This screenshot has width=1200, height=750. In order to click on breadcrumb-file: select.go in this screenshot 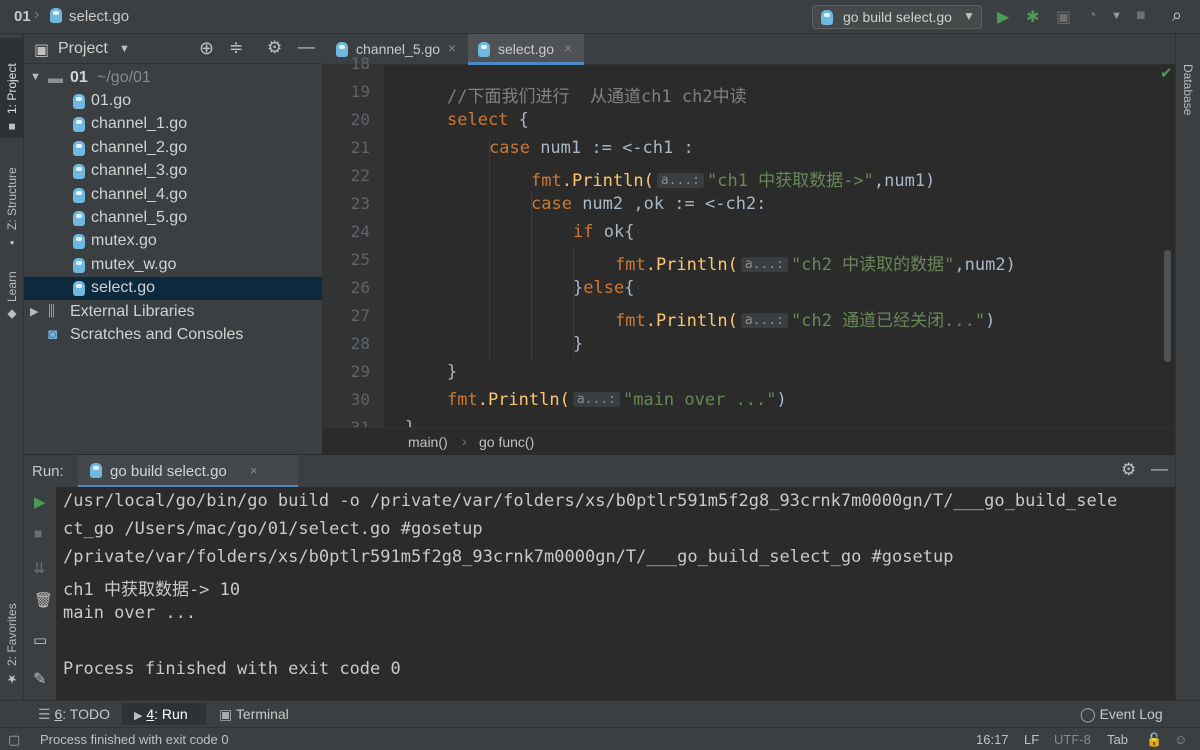, I will do `click(99, 16)`.